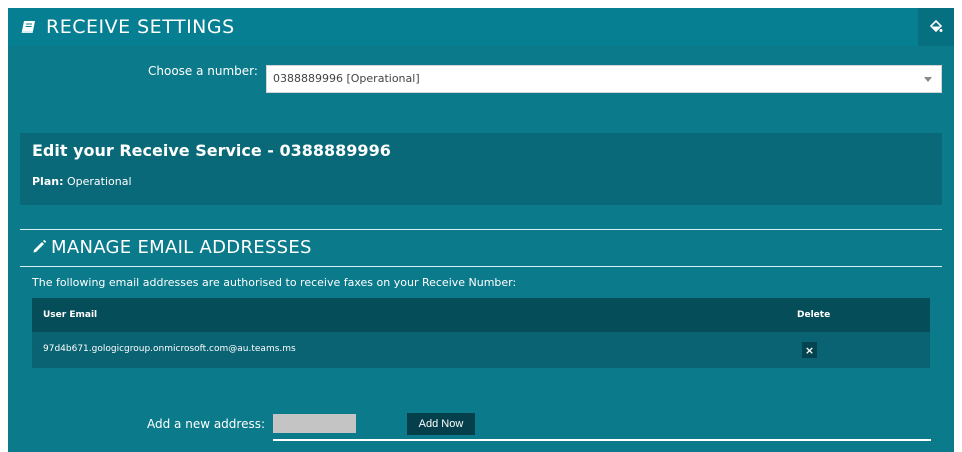 Image resolution: width=962 pixels, height=452 pixels. Describe the element at coordinates (346, 78) in the screenshot. I see `number-select-value: 0388889996 [Operational]` at that location.